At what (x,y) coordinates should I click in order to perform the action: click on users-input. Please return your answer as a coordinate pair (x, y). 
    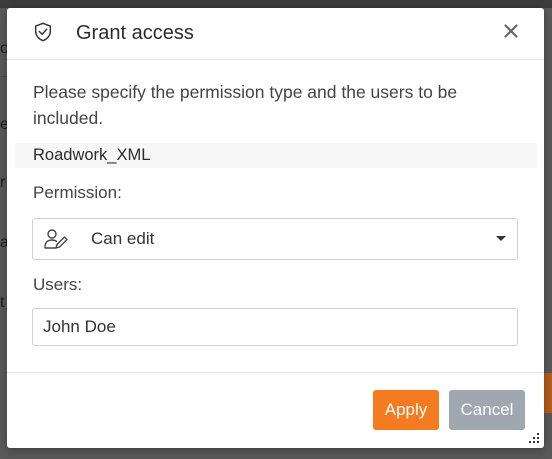
    Looking at the image, I should click on (275, 327).